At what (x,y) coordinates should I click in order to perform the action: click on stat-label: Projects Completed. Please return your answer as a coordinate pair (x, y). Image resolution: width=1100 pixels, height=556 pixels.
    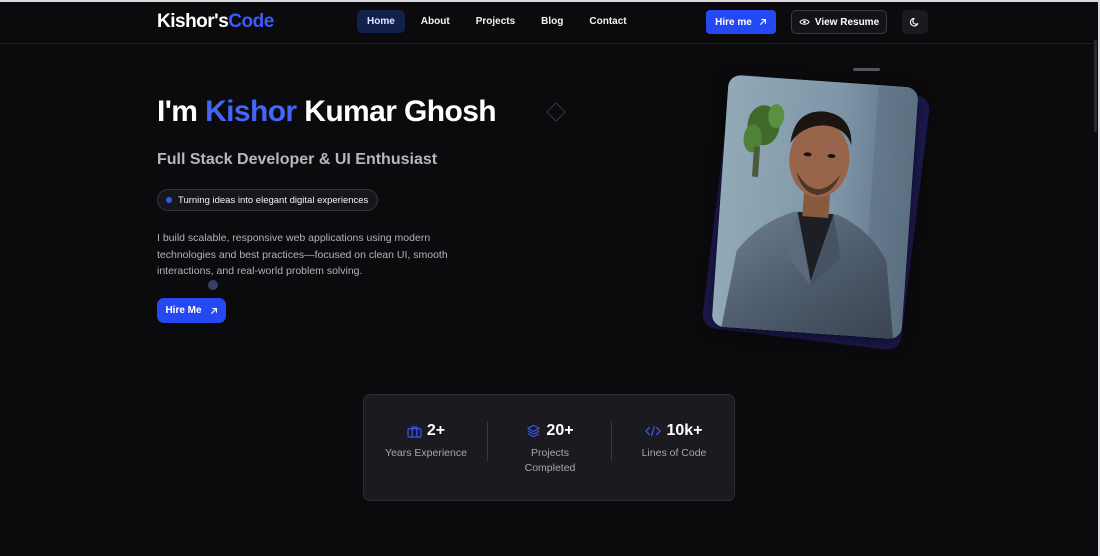
    Looking at the image, I should click on (550, 460).